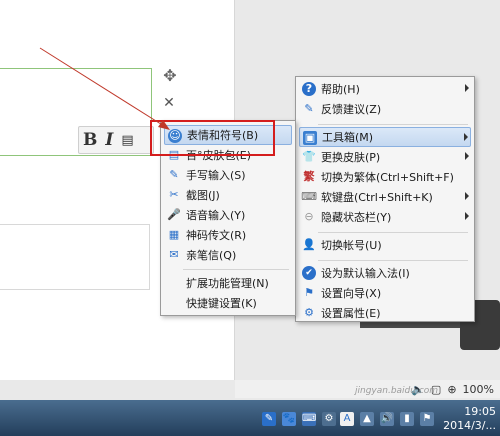 The image size is (500, 436). What do you see at coordinates (309, 176) in the screenshot?
I see `traditional-icon: 繁` at bounding box center [309, 176].